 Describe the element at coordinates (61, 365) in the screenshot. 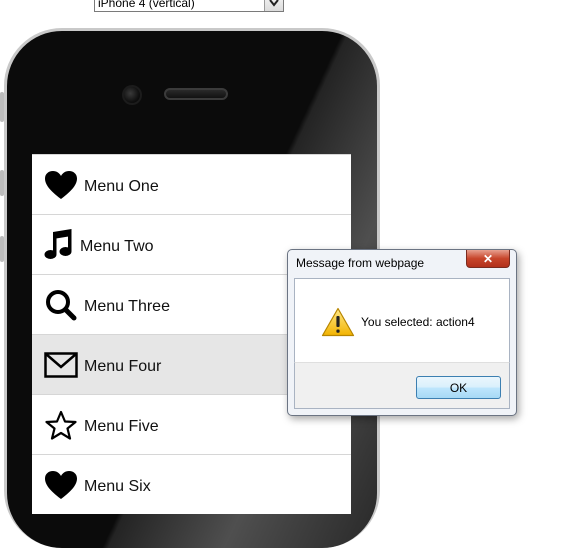

I see `envelope-icon` at that location.